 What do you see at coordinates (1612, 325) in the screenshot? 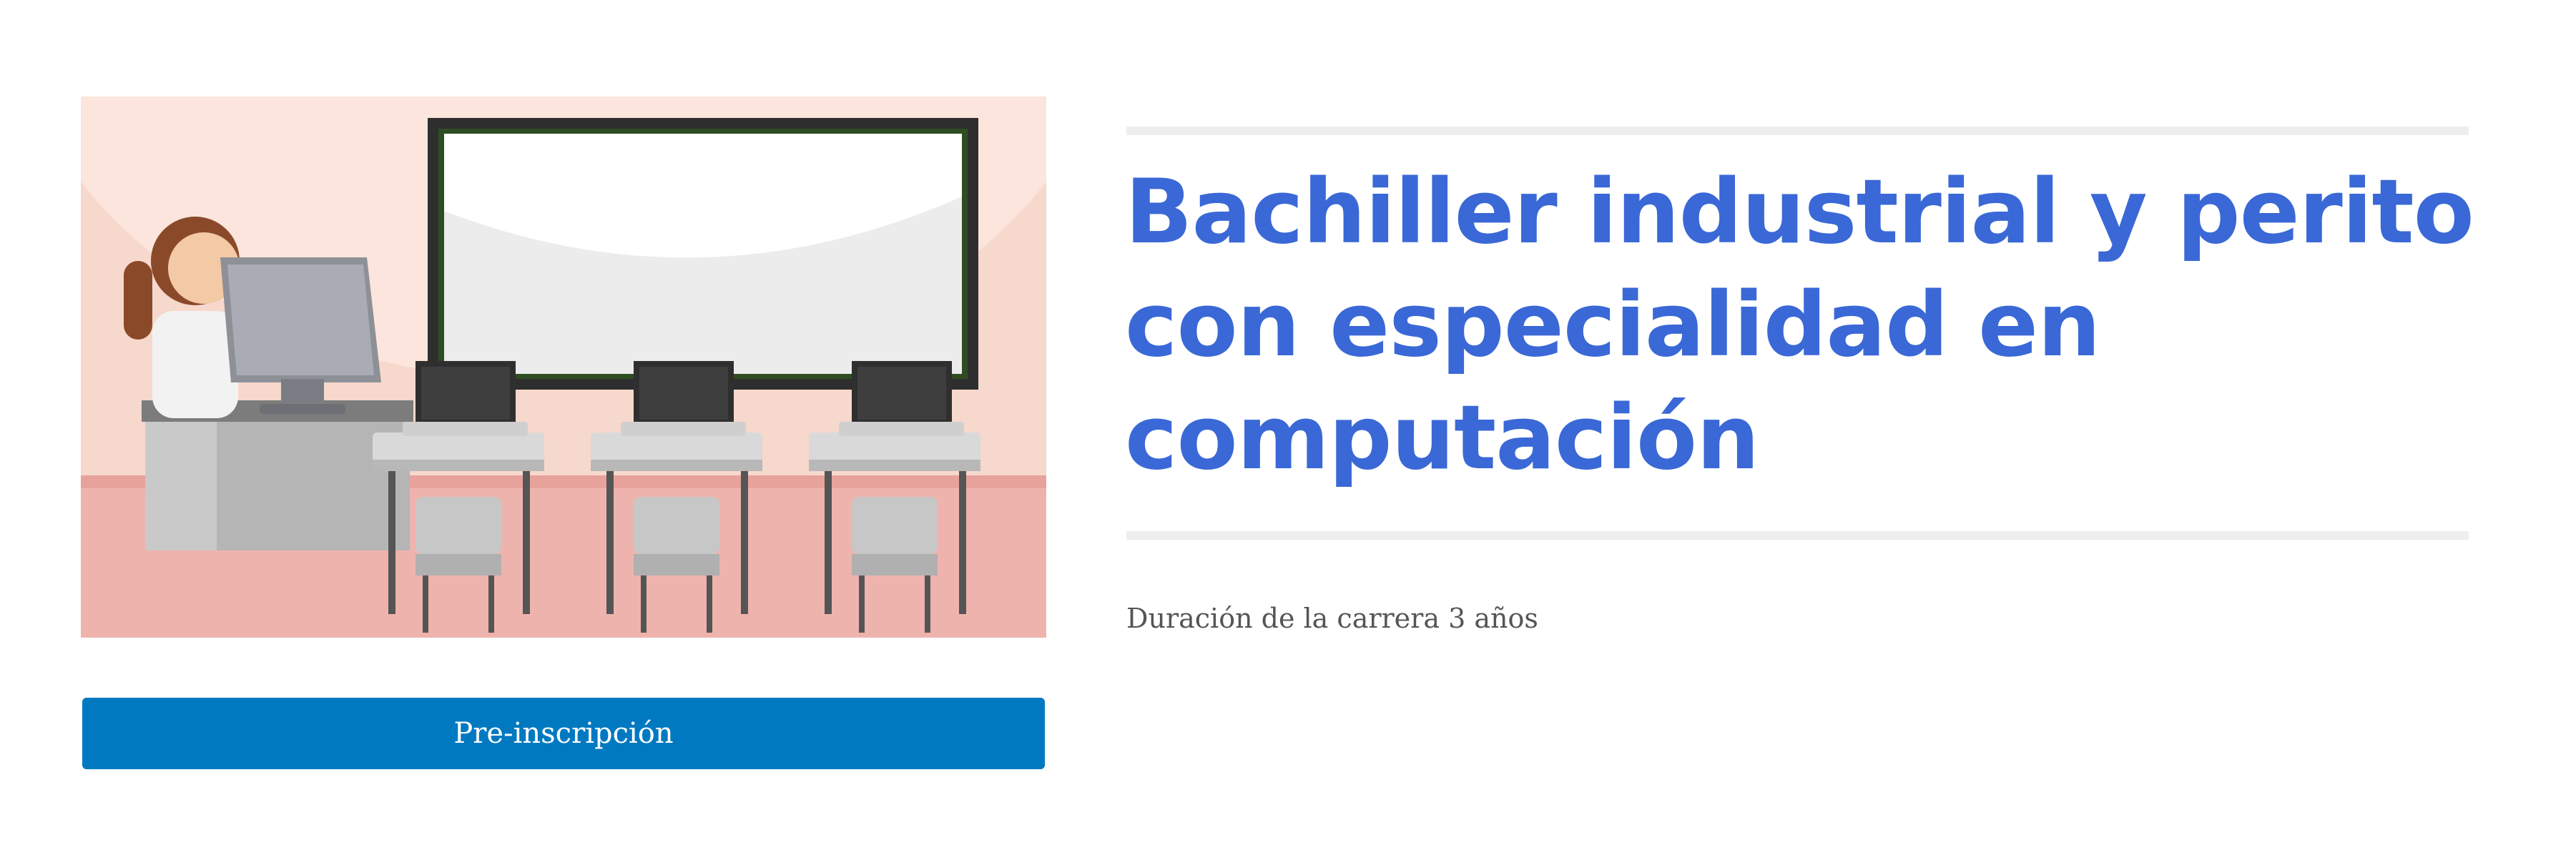
I see `title-line: con especialidad en` at bounding box center [1612, 325].